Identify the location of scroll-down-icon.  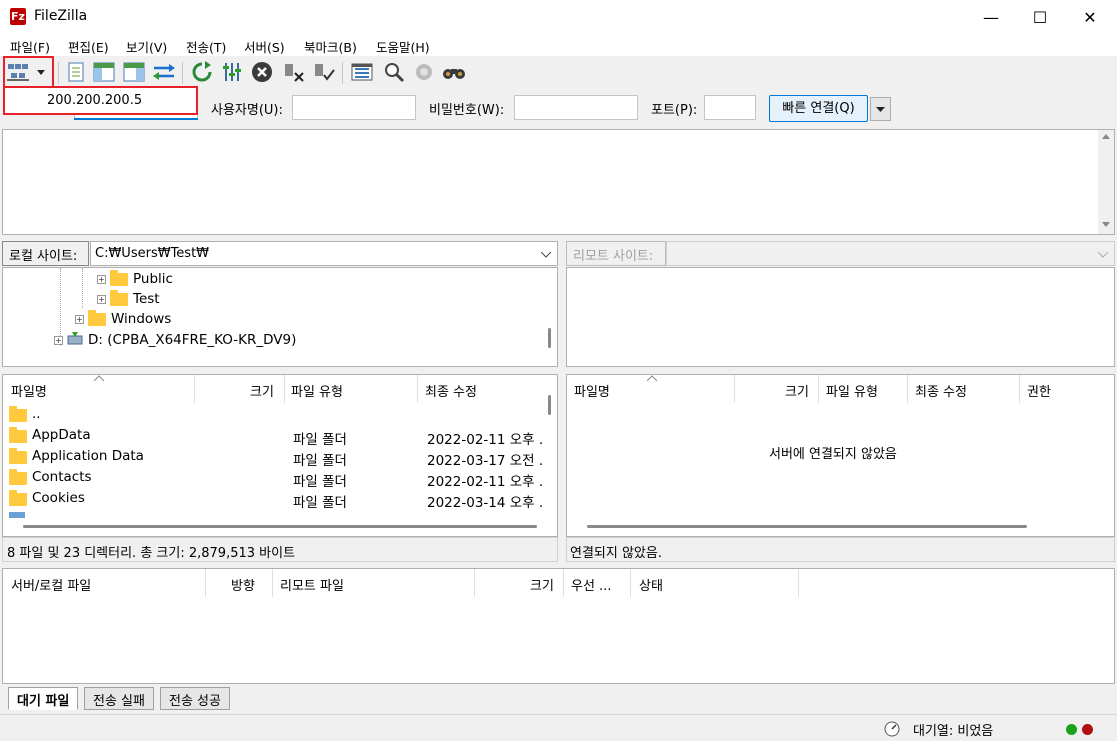
(1106, 224).